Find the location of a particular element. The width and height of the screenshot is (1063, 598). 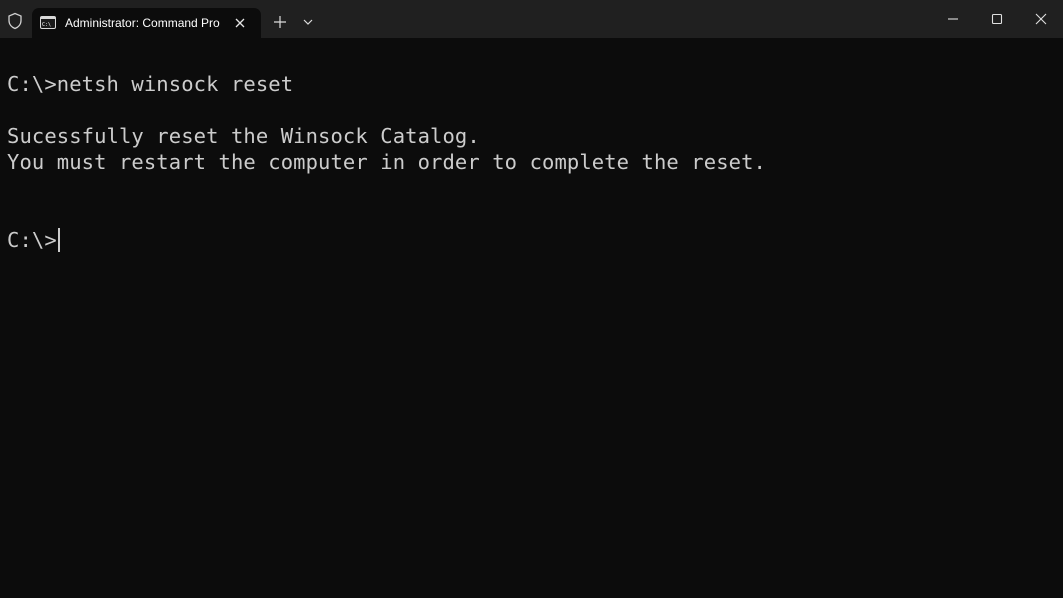

command-prompt-icon: C:\ is located at coordinates (48, 22).